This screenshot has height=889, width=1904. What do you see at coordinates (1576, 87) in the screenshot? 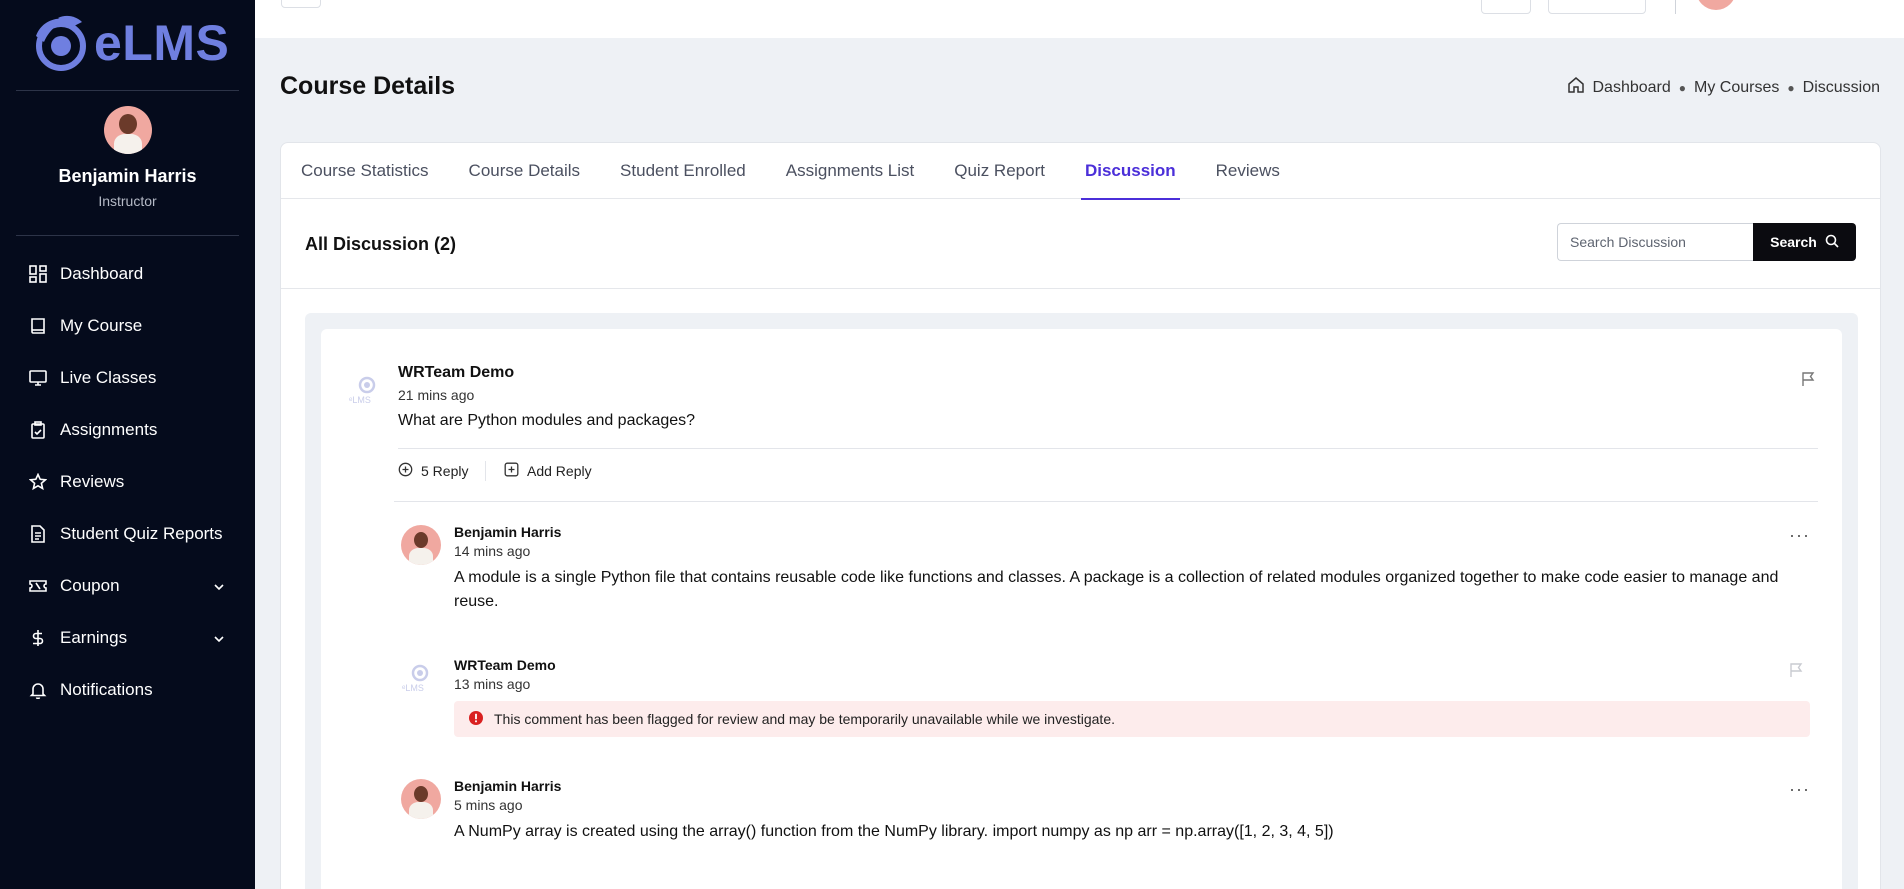
I see `home-icon` at bounding box center [1576, 87].